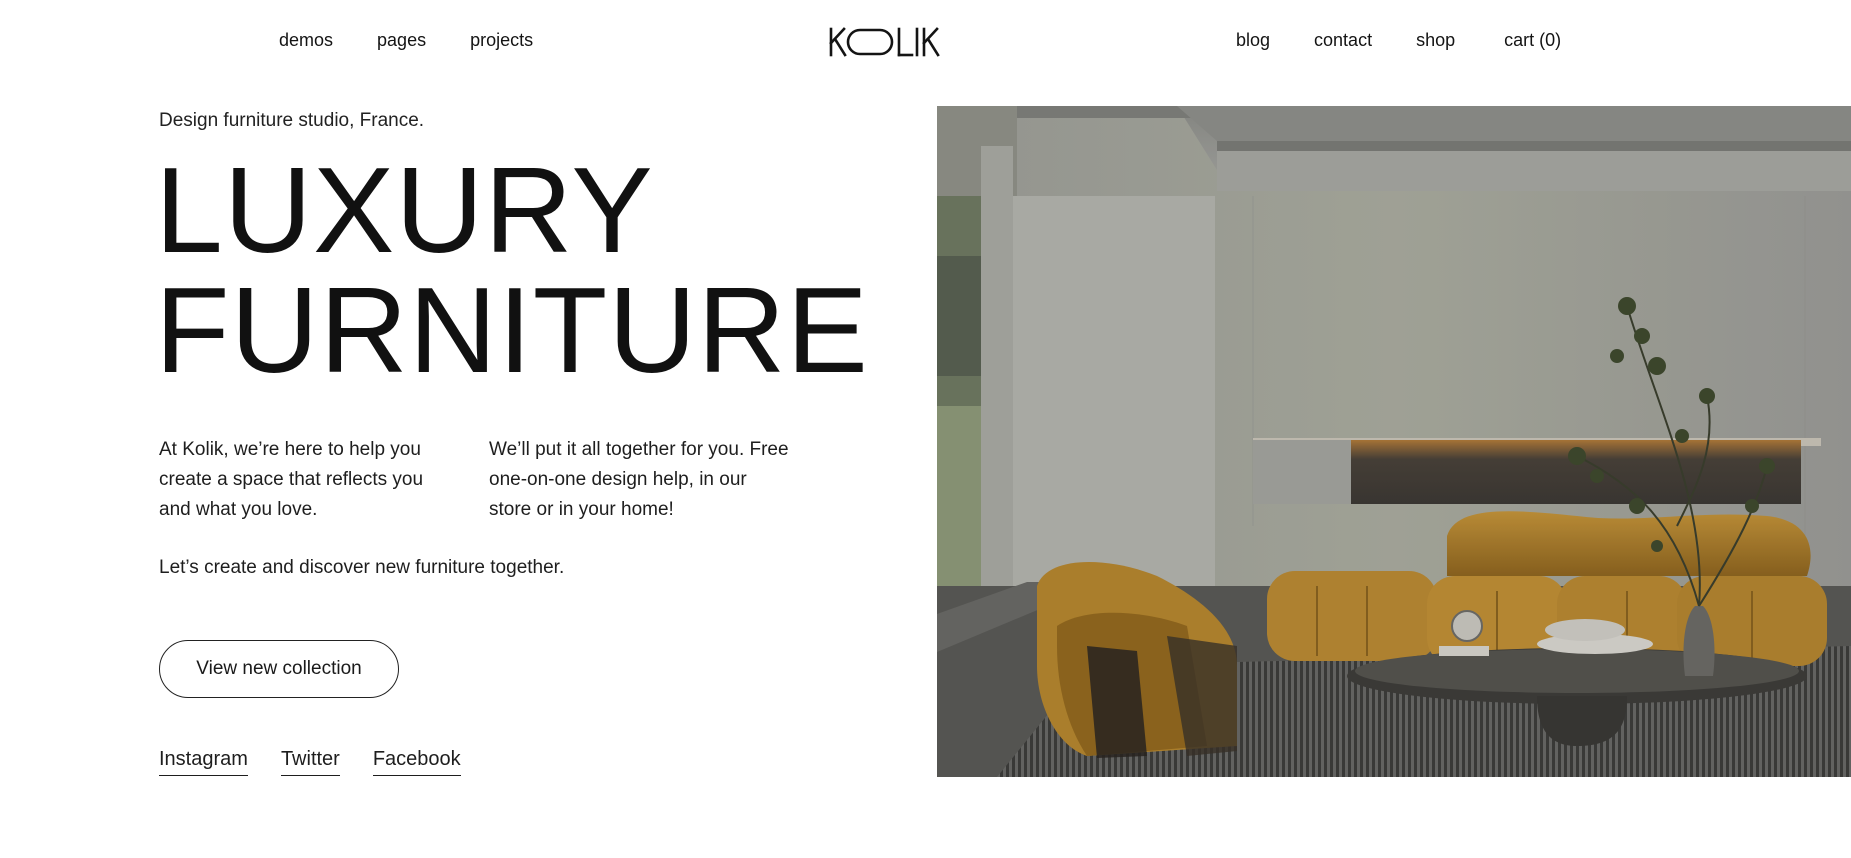 This screenshot has height=858, width=1851. Describe the element at coordinates (292, 120) in the screenshot. I see `hero-subtitle: Design furniture studio, France.` at that location.